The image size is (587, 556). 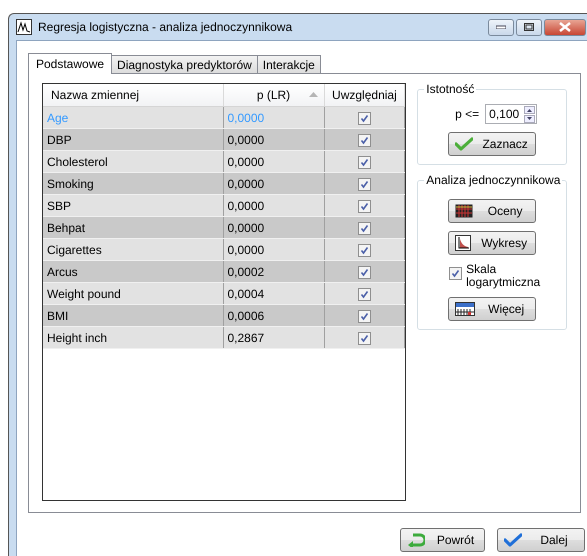 I want to click on tab: Podstawowe, so click(x=70, y=63).